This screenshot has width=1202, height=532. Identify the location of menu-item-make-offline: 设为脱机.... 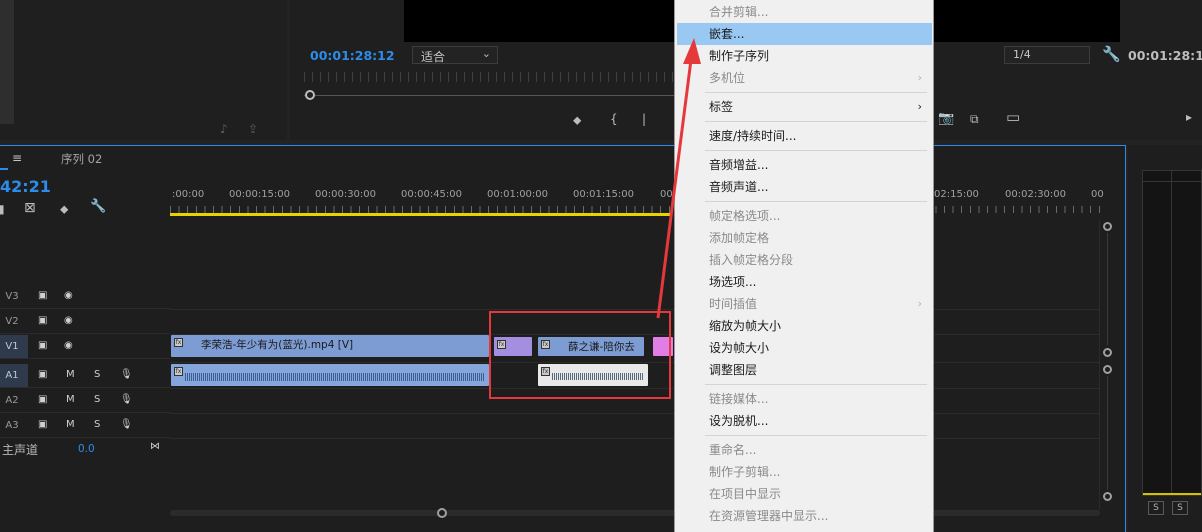
(804, 421).